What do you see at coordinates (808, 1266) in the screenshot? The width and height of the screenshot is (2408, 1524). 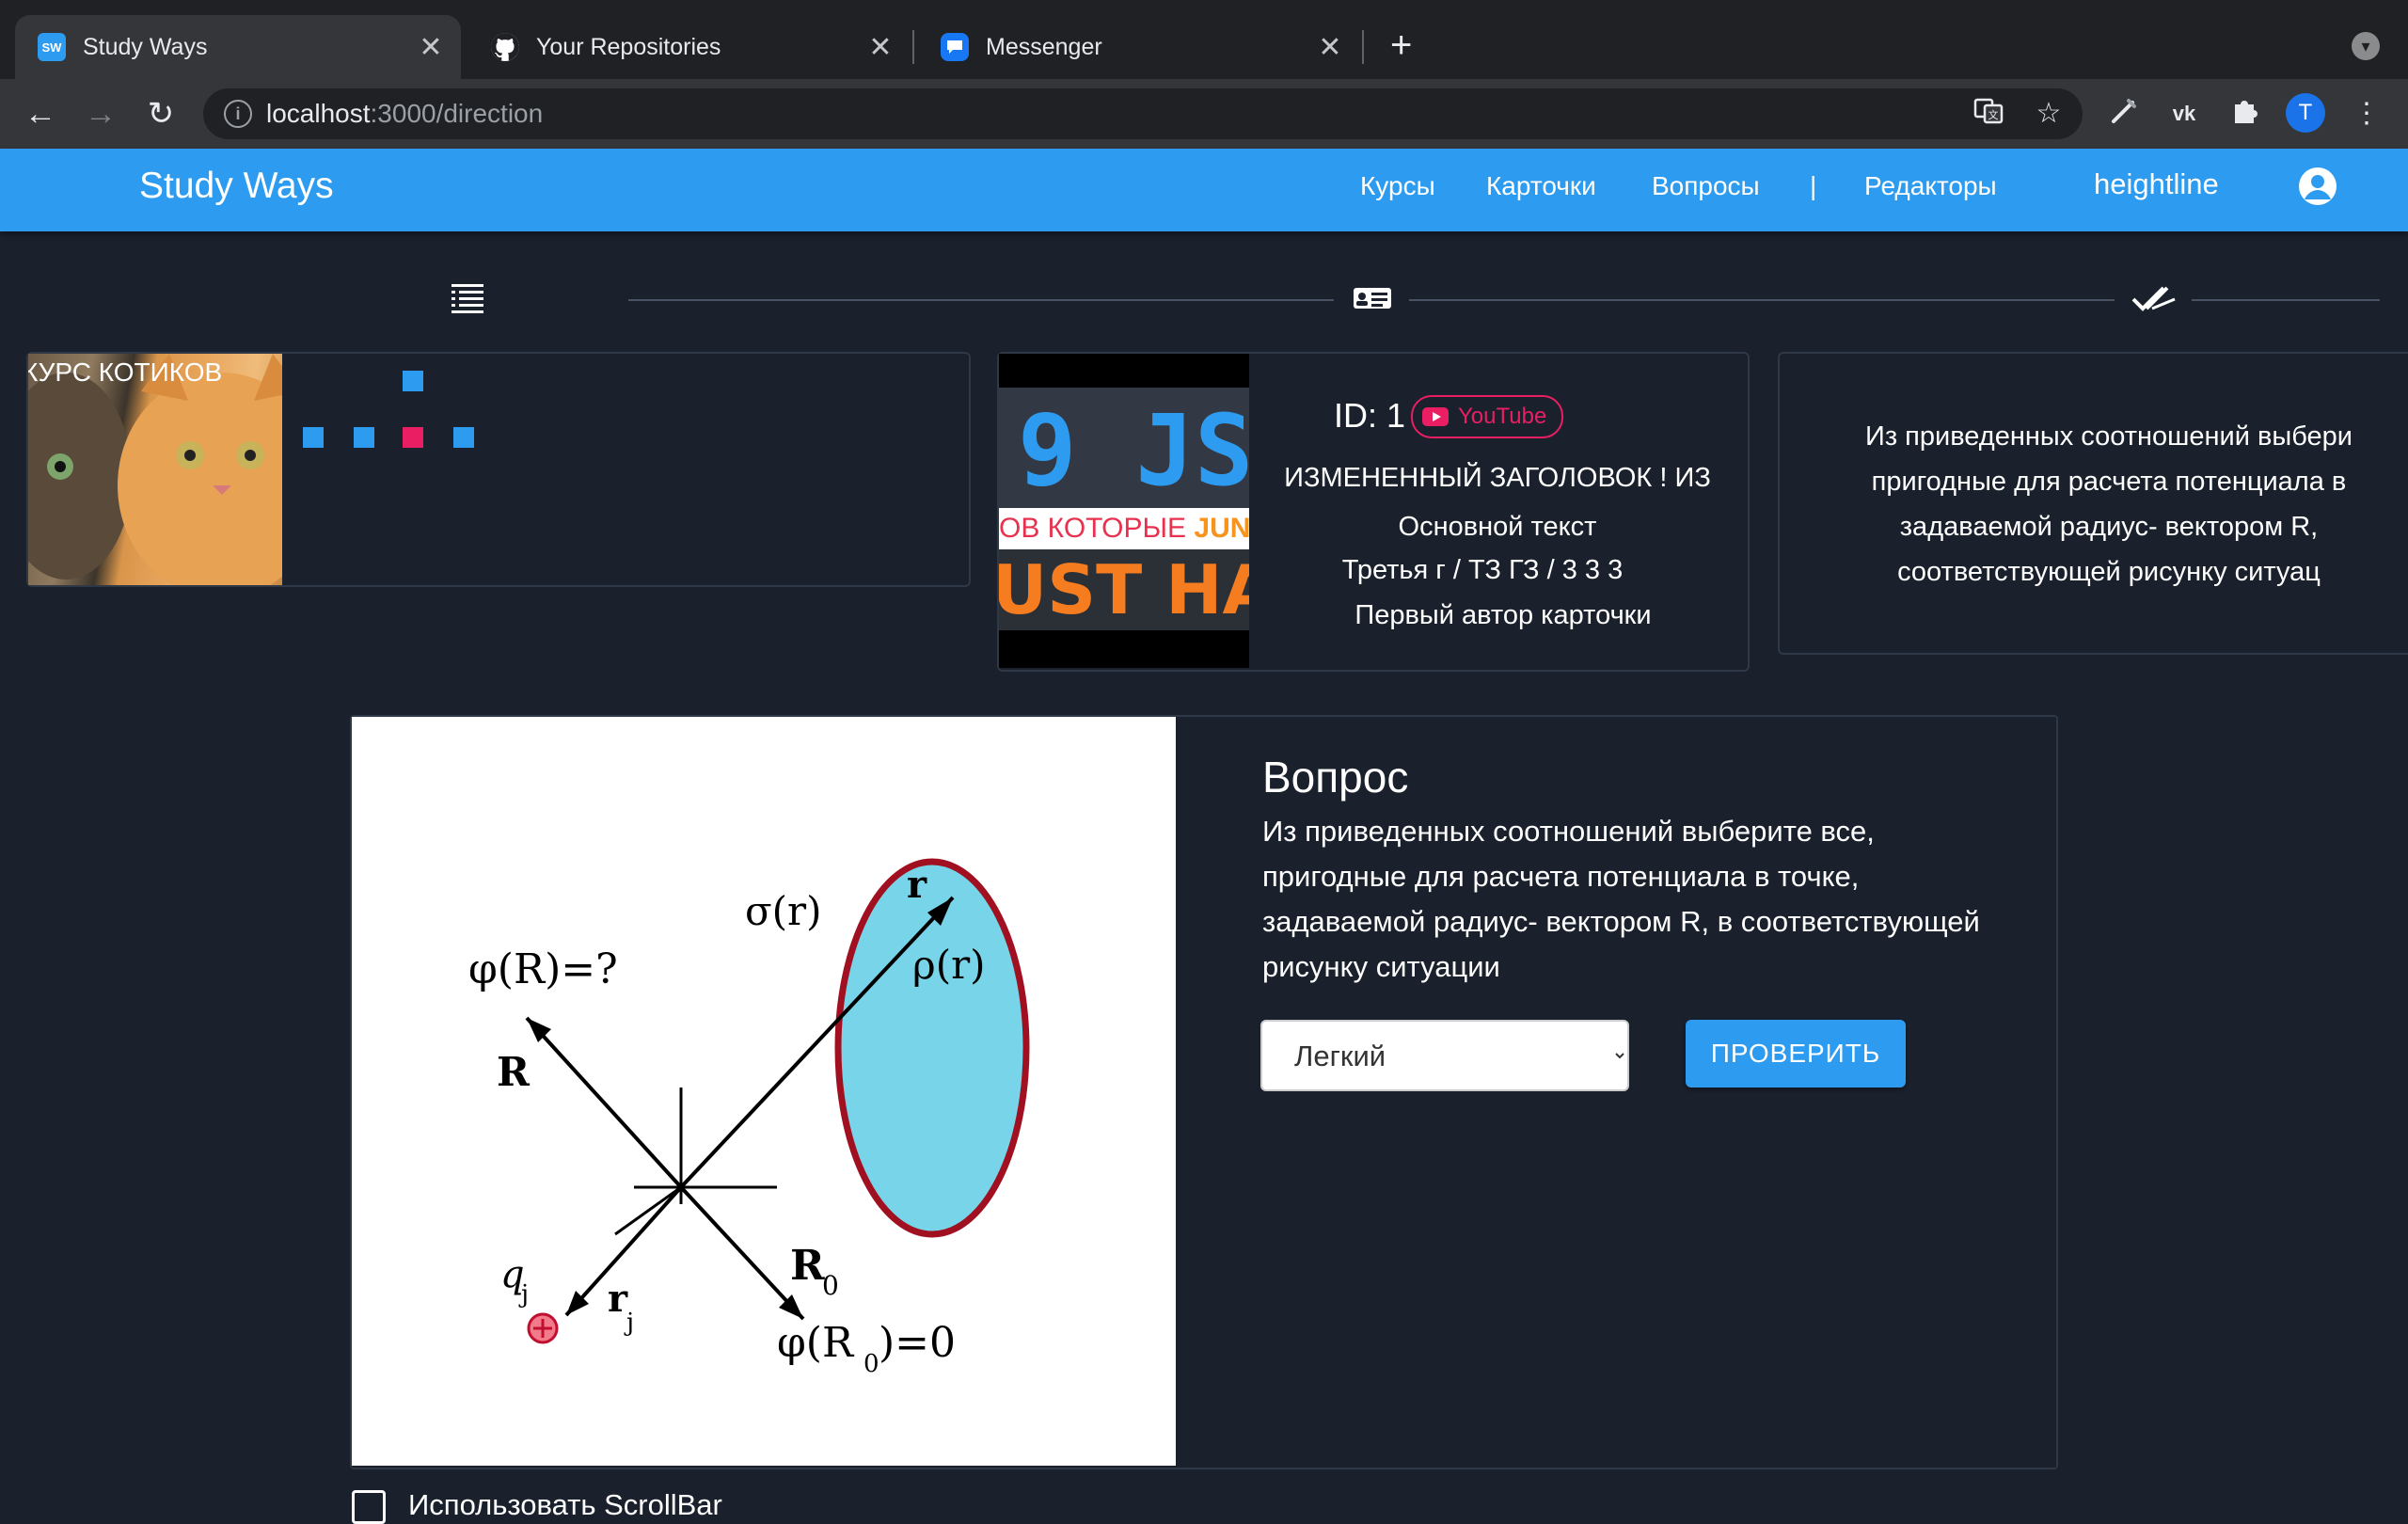 I see `figure-label-R0: R` at bounding box center [808, 1266].